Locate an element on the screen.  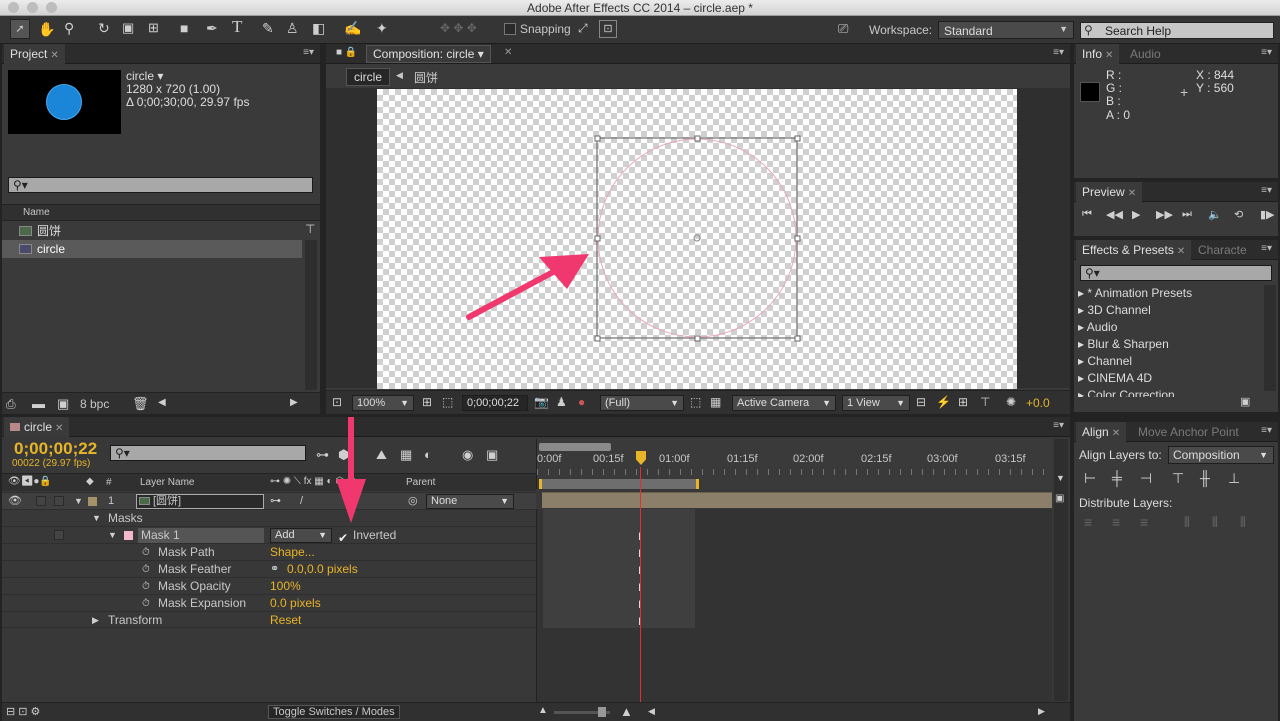
search-help-field: ⚲ Search Help is located at coordinates (1177, 30).